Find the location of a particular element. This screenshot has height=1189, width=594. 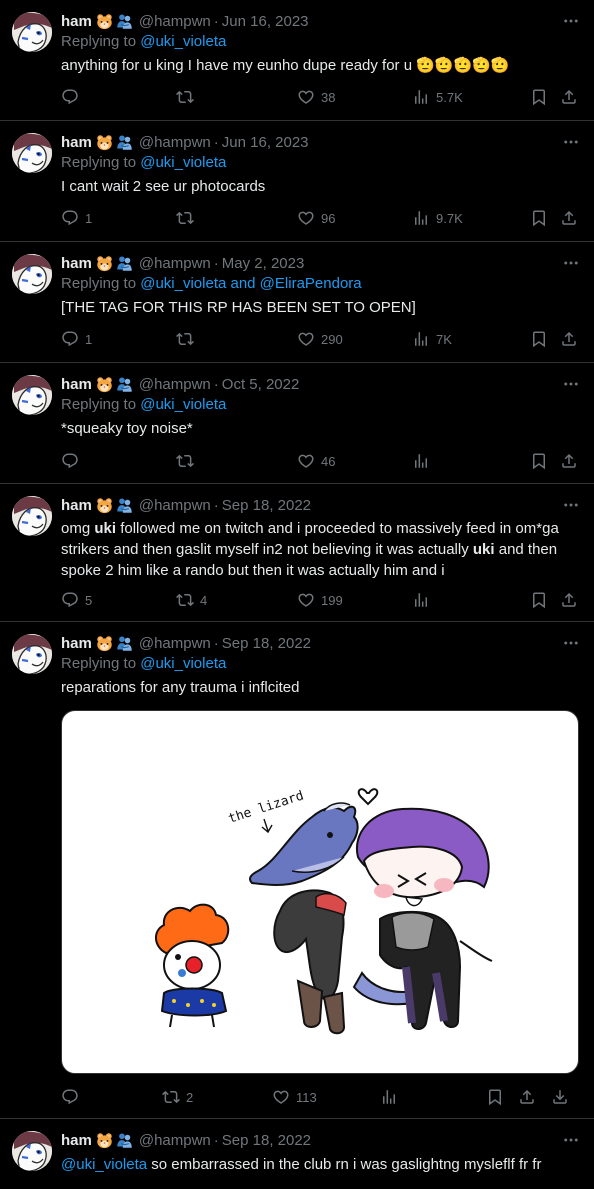

like-button: 290 is located at coordinates (320, 339).